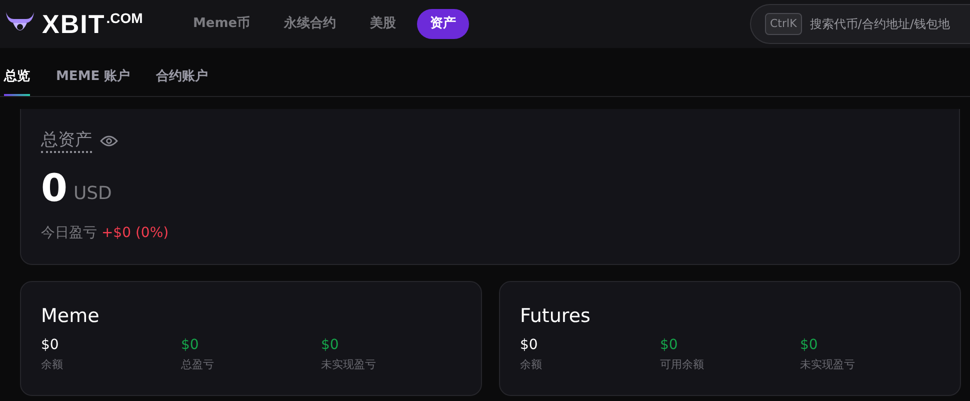  What do you see at coordinates (54, 188) in the screenshot?
I see `total-amount: 0` at bounding box center [54, 188].